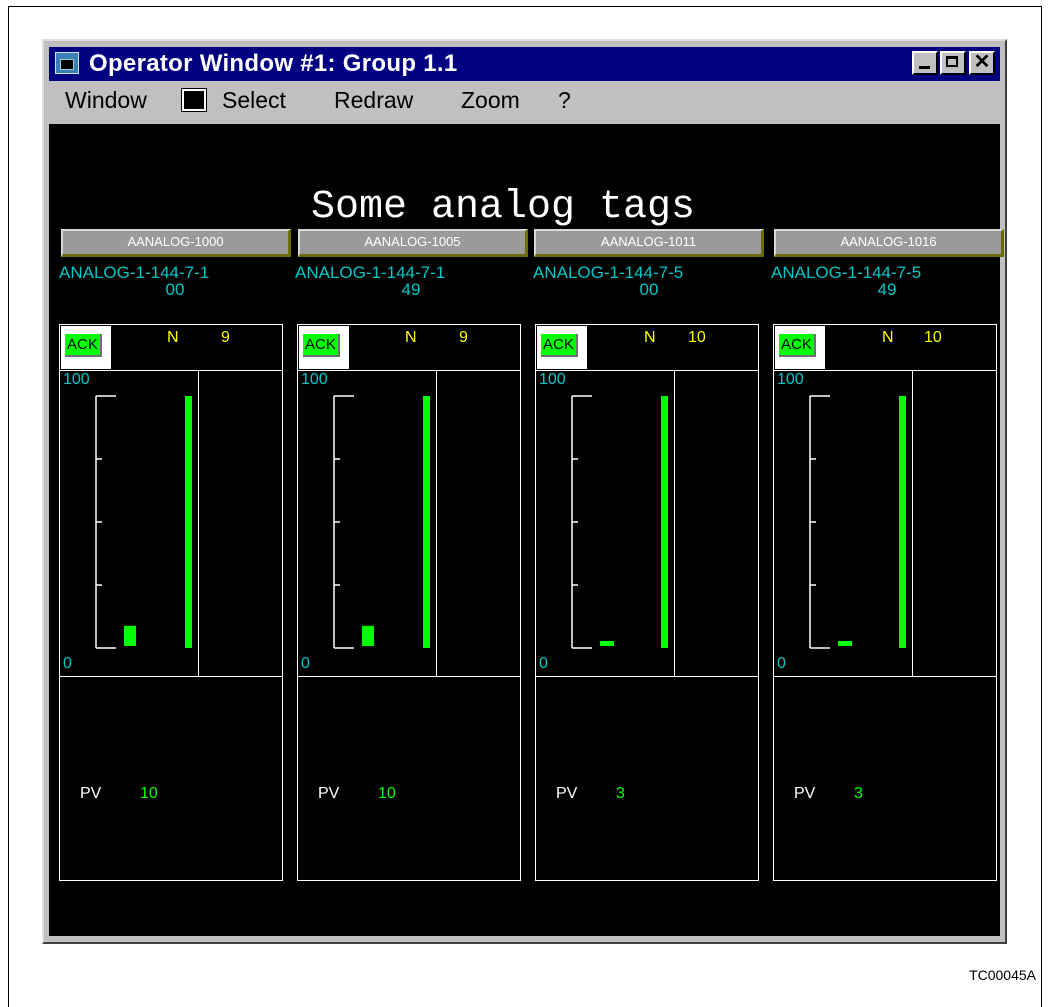 This screenshot has height=1007, width=1048. Describe the element at coordinates (982, 63) in the screenshot. I see `close-button: ✕` at that location.